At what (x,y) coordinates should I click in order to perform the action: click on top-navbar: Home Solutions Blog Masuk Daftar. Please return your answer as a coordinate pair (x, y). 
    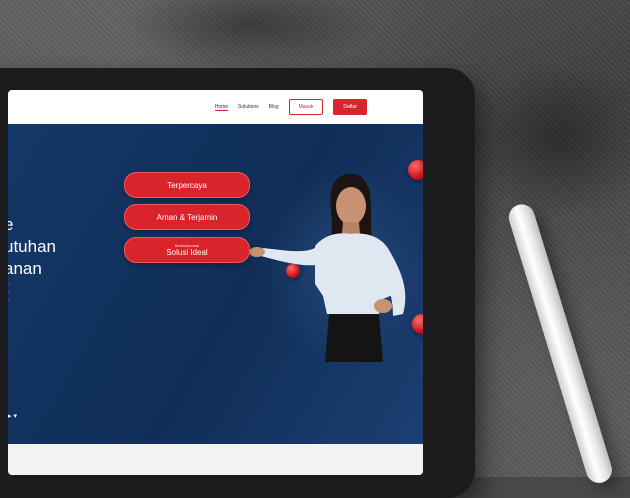
    Looking at the image, I should click on (215, 107).